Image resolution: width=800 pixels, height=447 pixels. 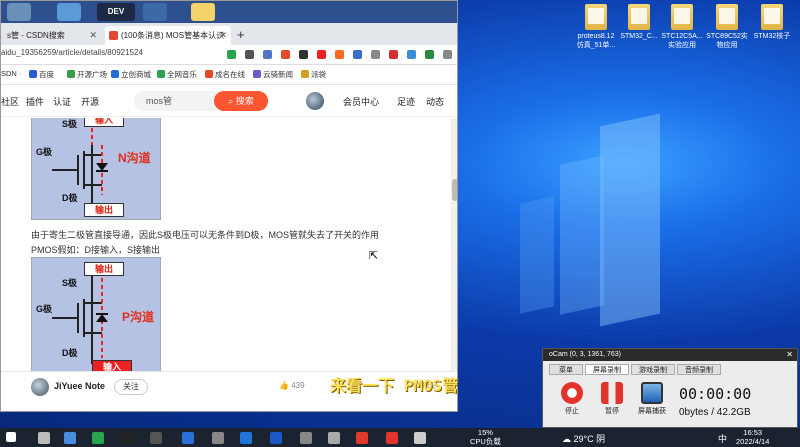 I want to click on tab-csdn-search: s管 - CSDN搜索 ✕, so click(x=51, y=35).